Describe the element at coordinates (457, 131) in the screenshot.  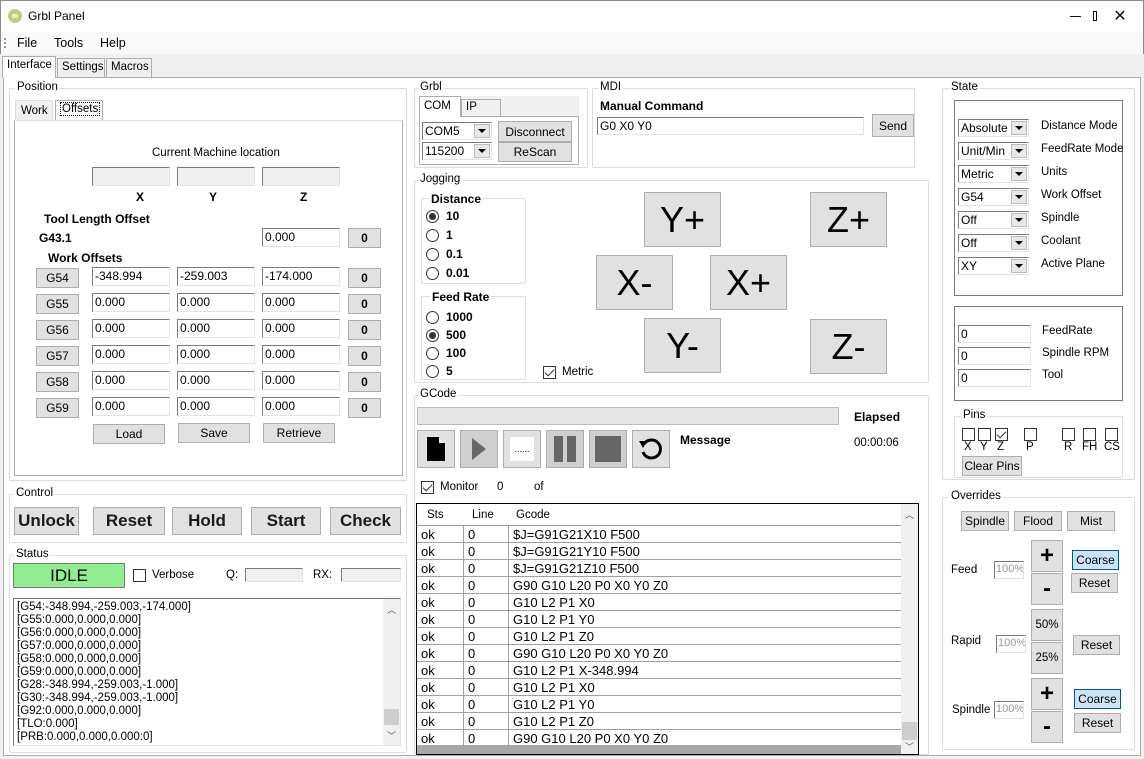
I see `port-select: COM5` at that location.